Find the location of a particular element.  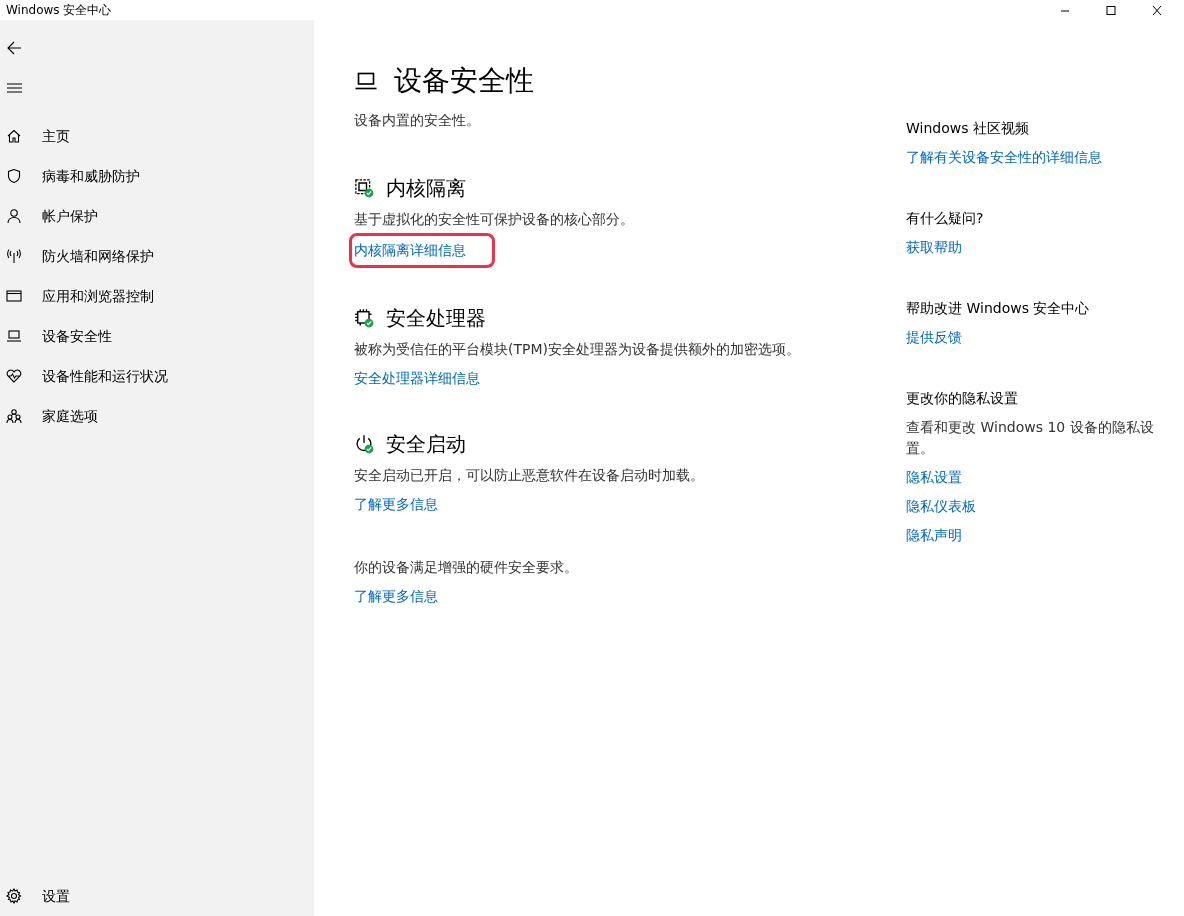

link: 了解有关设备安全性的详细信息 is located at coordinates (1004, 157).